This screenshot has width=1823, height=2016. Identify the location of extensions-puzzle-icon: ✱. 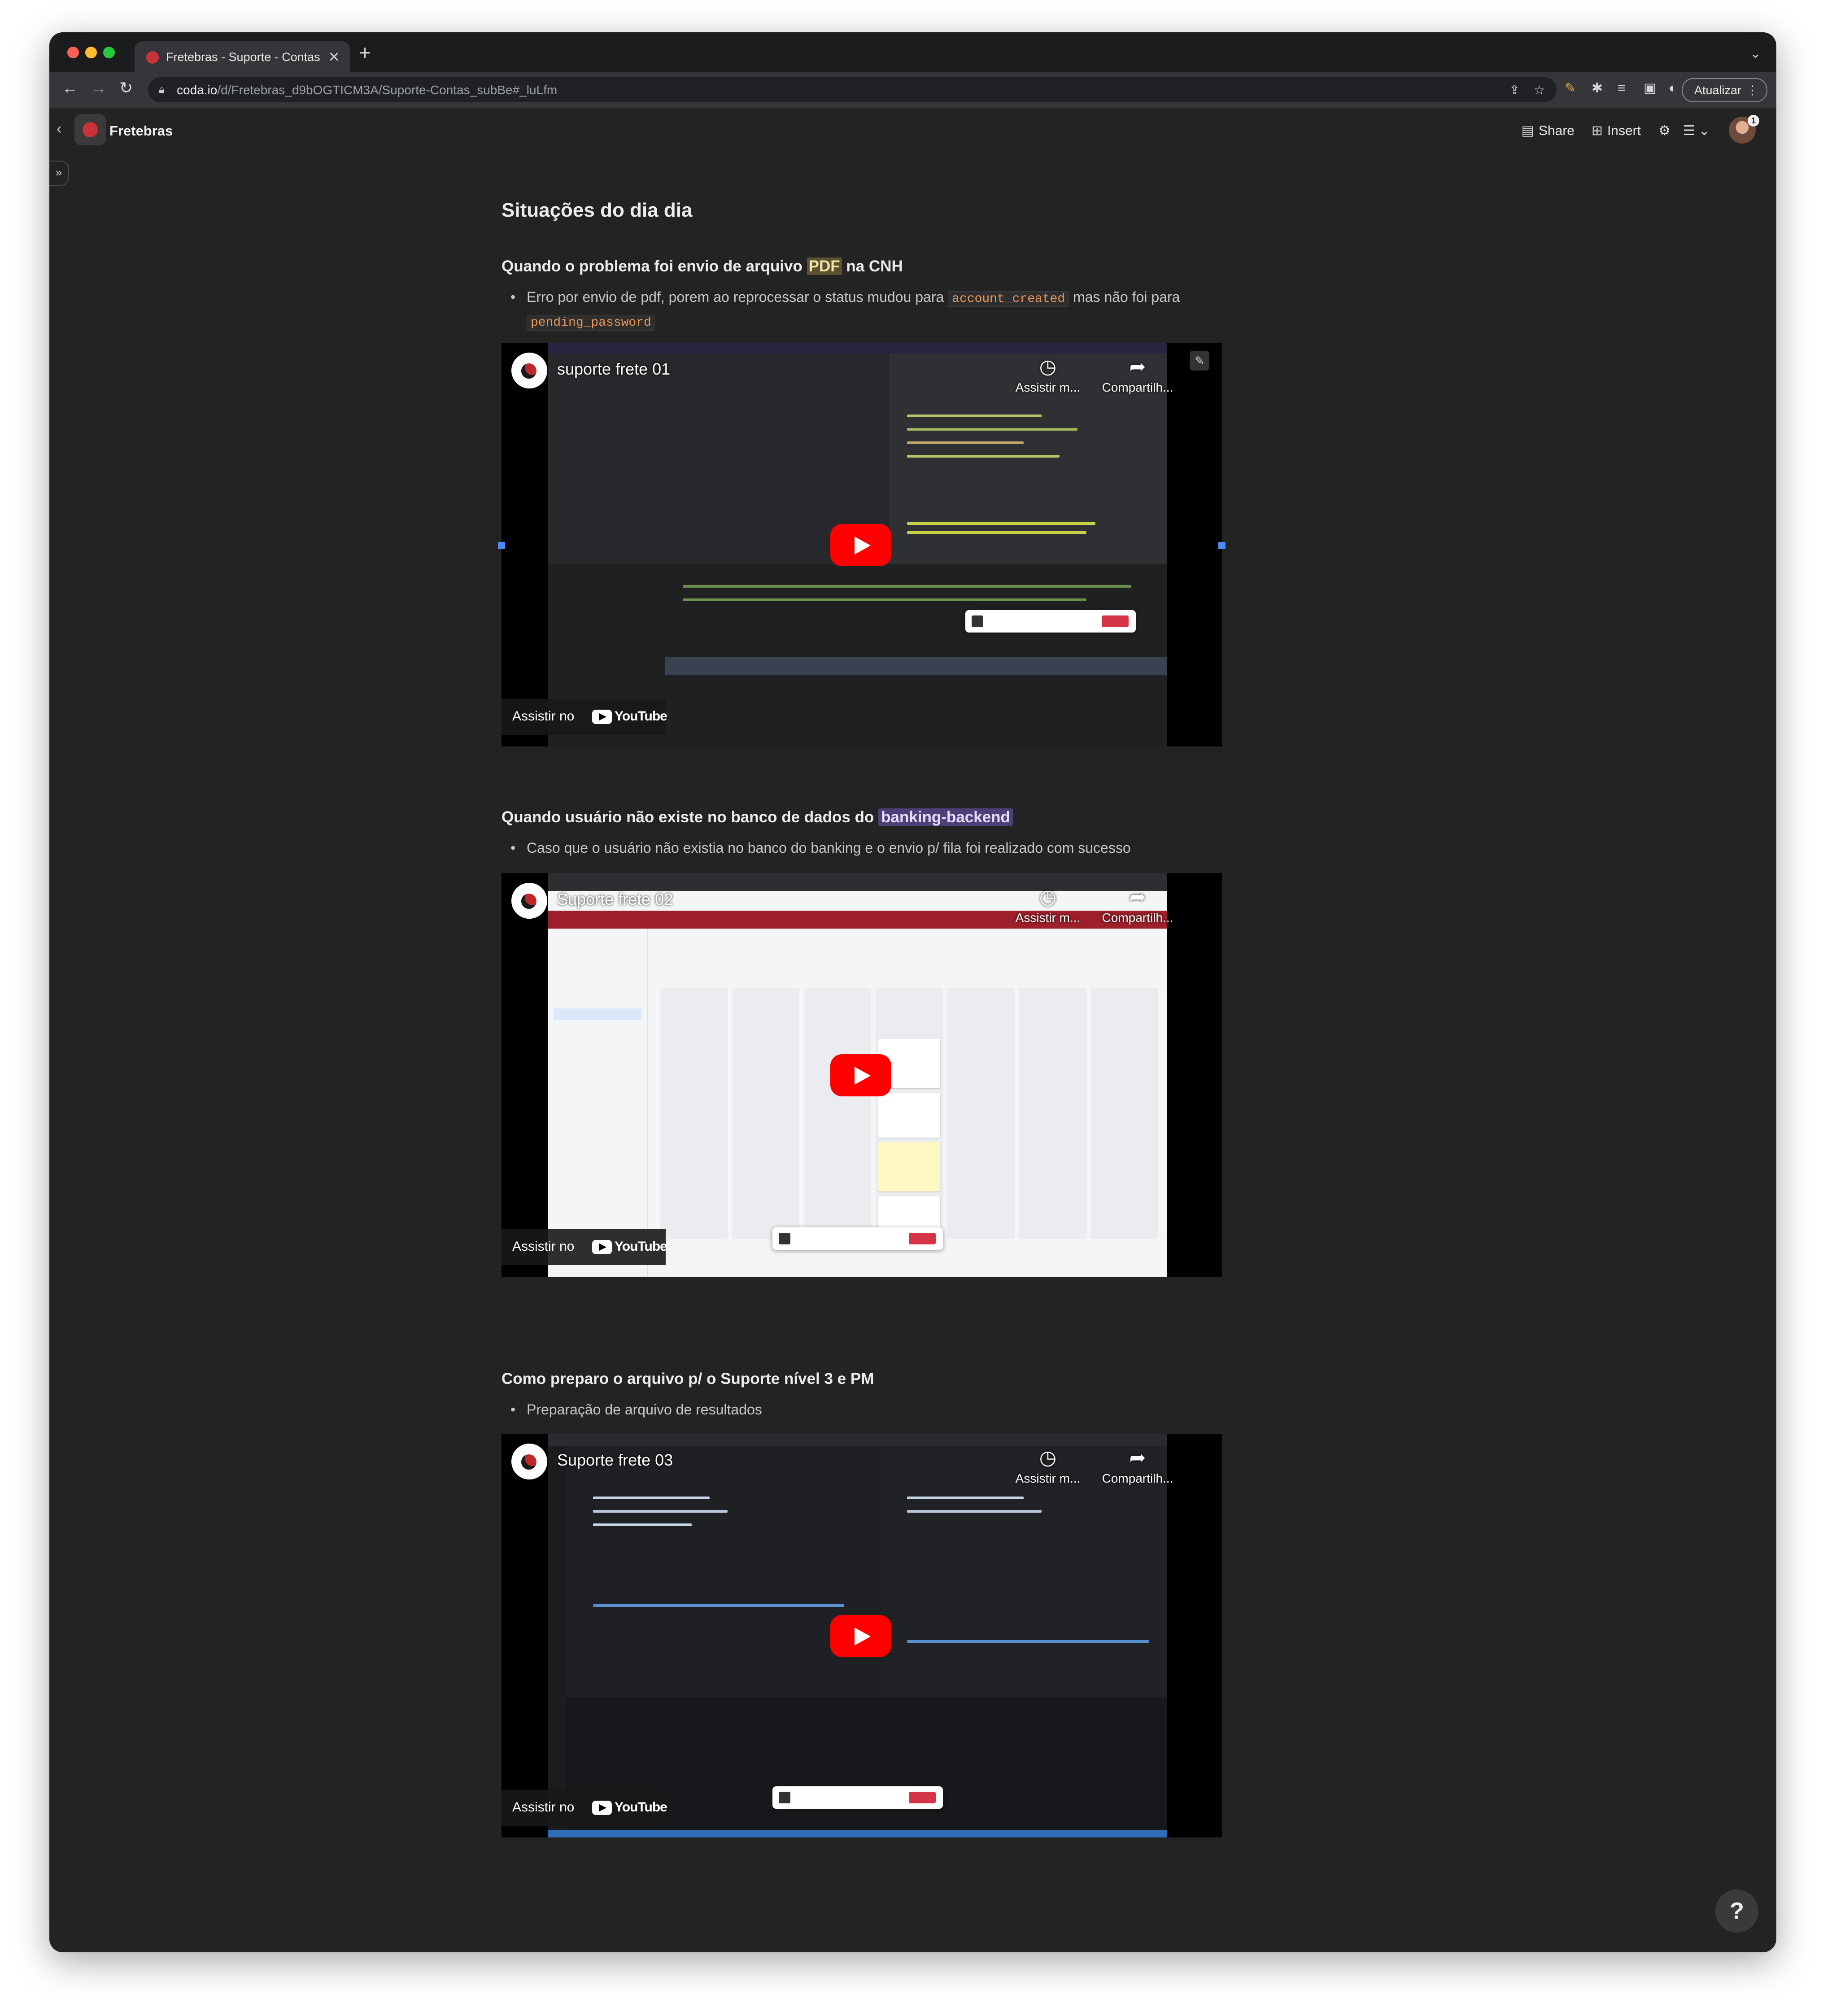
(1597, 88).